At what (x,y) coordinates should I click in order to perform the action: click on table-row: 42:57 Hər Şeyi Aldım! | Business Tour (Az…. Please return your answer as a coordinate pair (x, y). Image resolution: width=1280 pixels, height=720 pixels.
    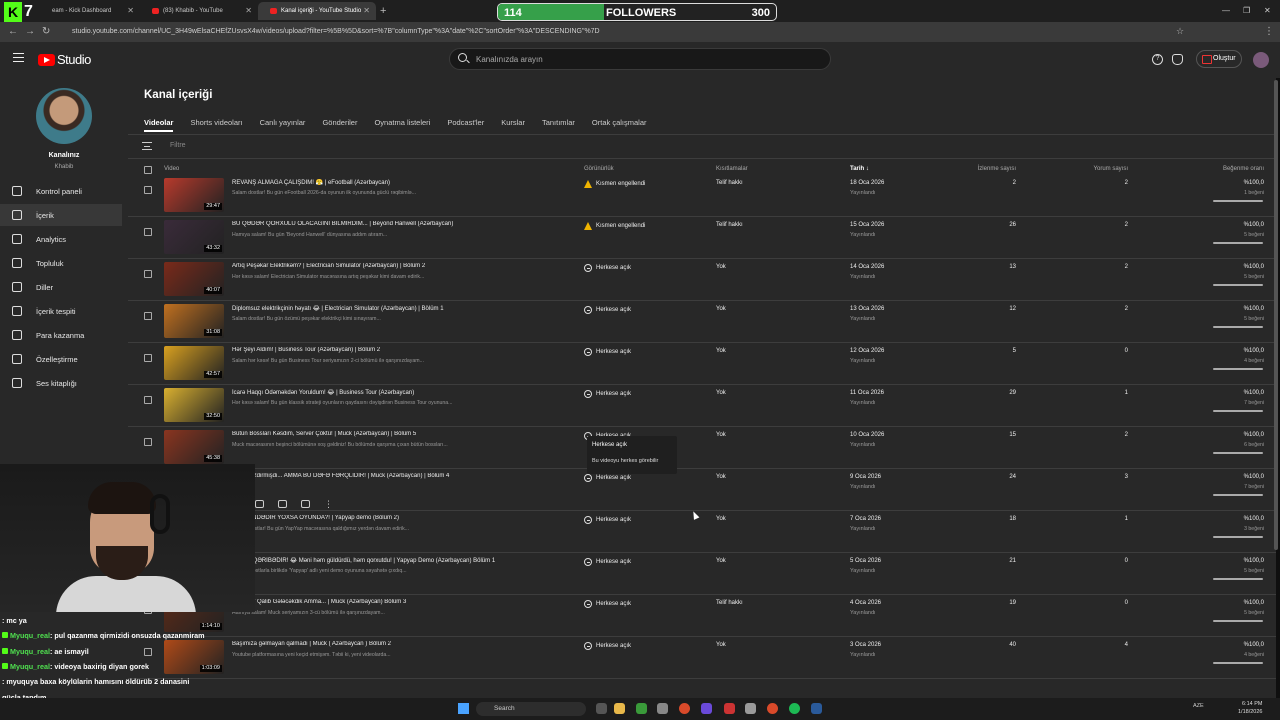
    Looking at the image, I should click on (702, 365).